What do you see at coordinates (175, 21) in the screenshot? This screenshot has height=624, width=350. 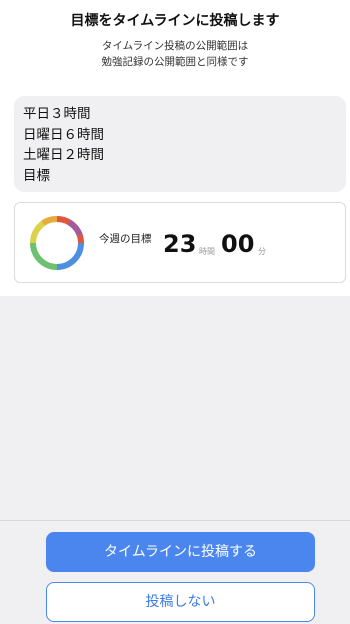 I see `page-title: 目標をタイムラインに投稿します` at bounding box center [175, 21].